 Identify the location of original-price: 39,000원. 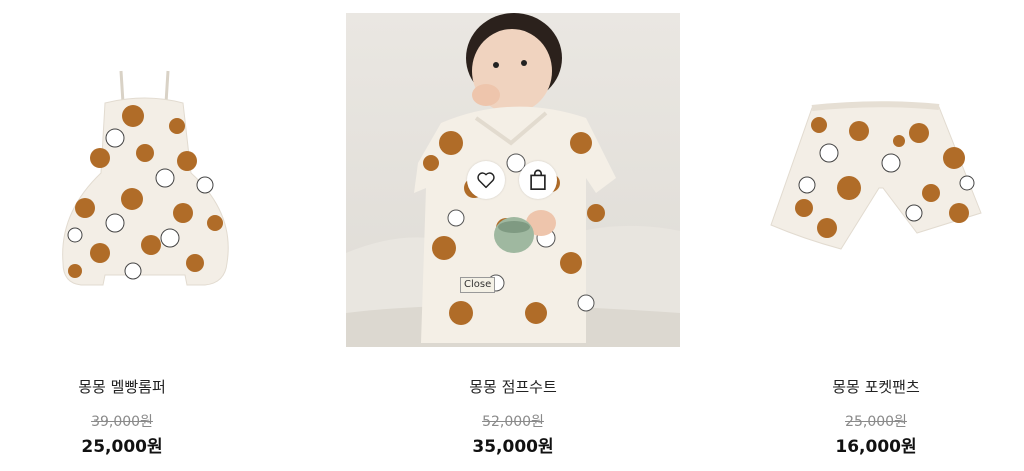
(122, 422).